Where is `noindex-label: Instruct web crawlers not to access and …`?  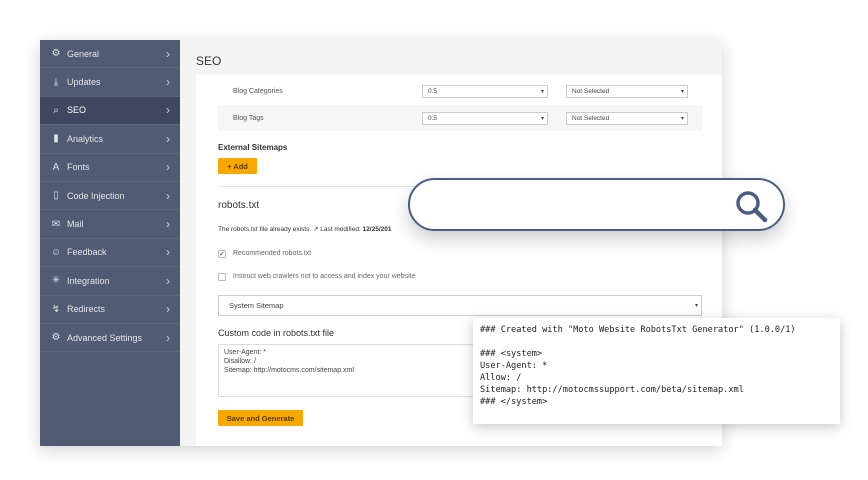
noindex-label: Instruct web crawlers not to access and … is located at coordinates (324, 276).